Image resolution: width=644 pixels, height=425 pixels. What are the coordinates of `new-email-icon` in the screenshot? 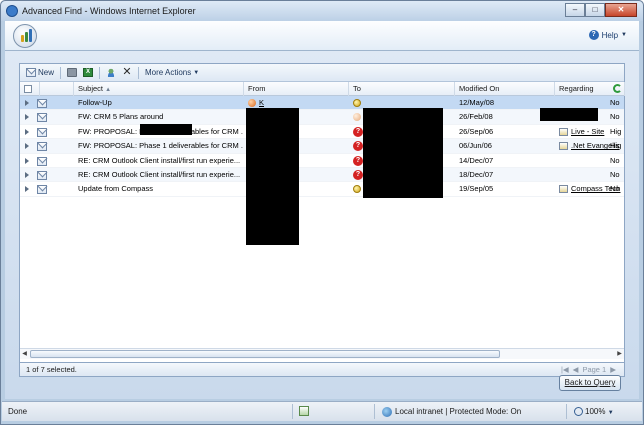 It's located at (31, 72).